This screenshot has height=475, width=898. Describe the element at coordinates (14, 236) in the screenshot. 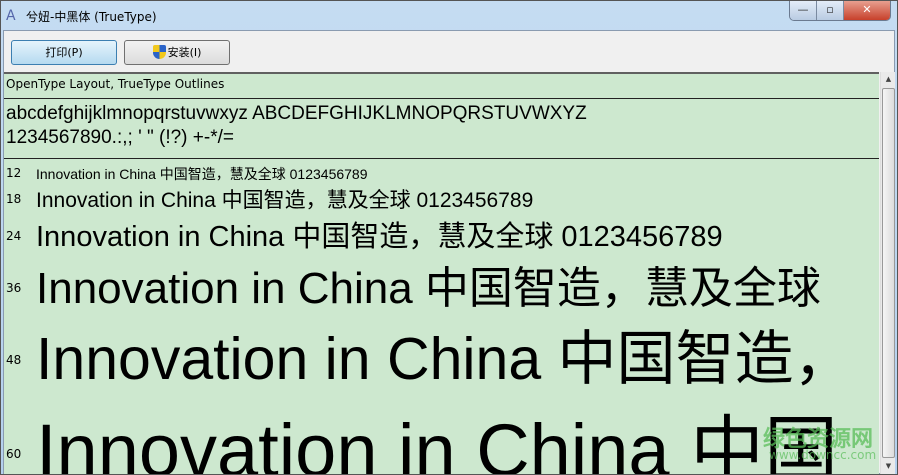

I see `size-label: 24` at that location.